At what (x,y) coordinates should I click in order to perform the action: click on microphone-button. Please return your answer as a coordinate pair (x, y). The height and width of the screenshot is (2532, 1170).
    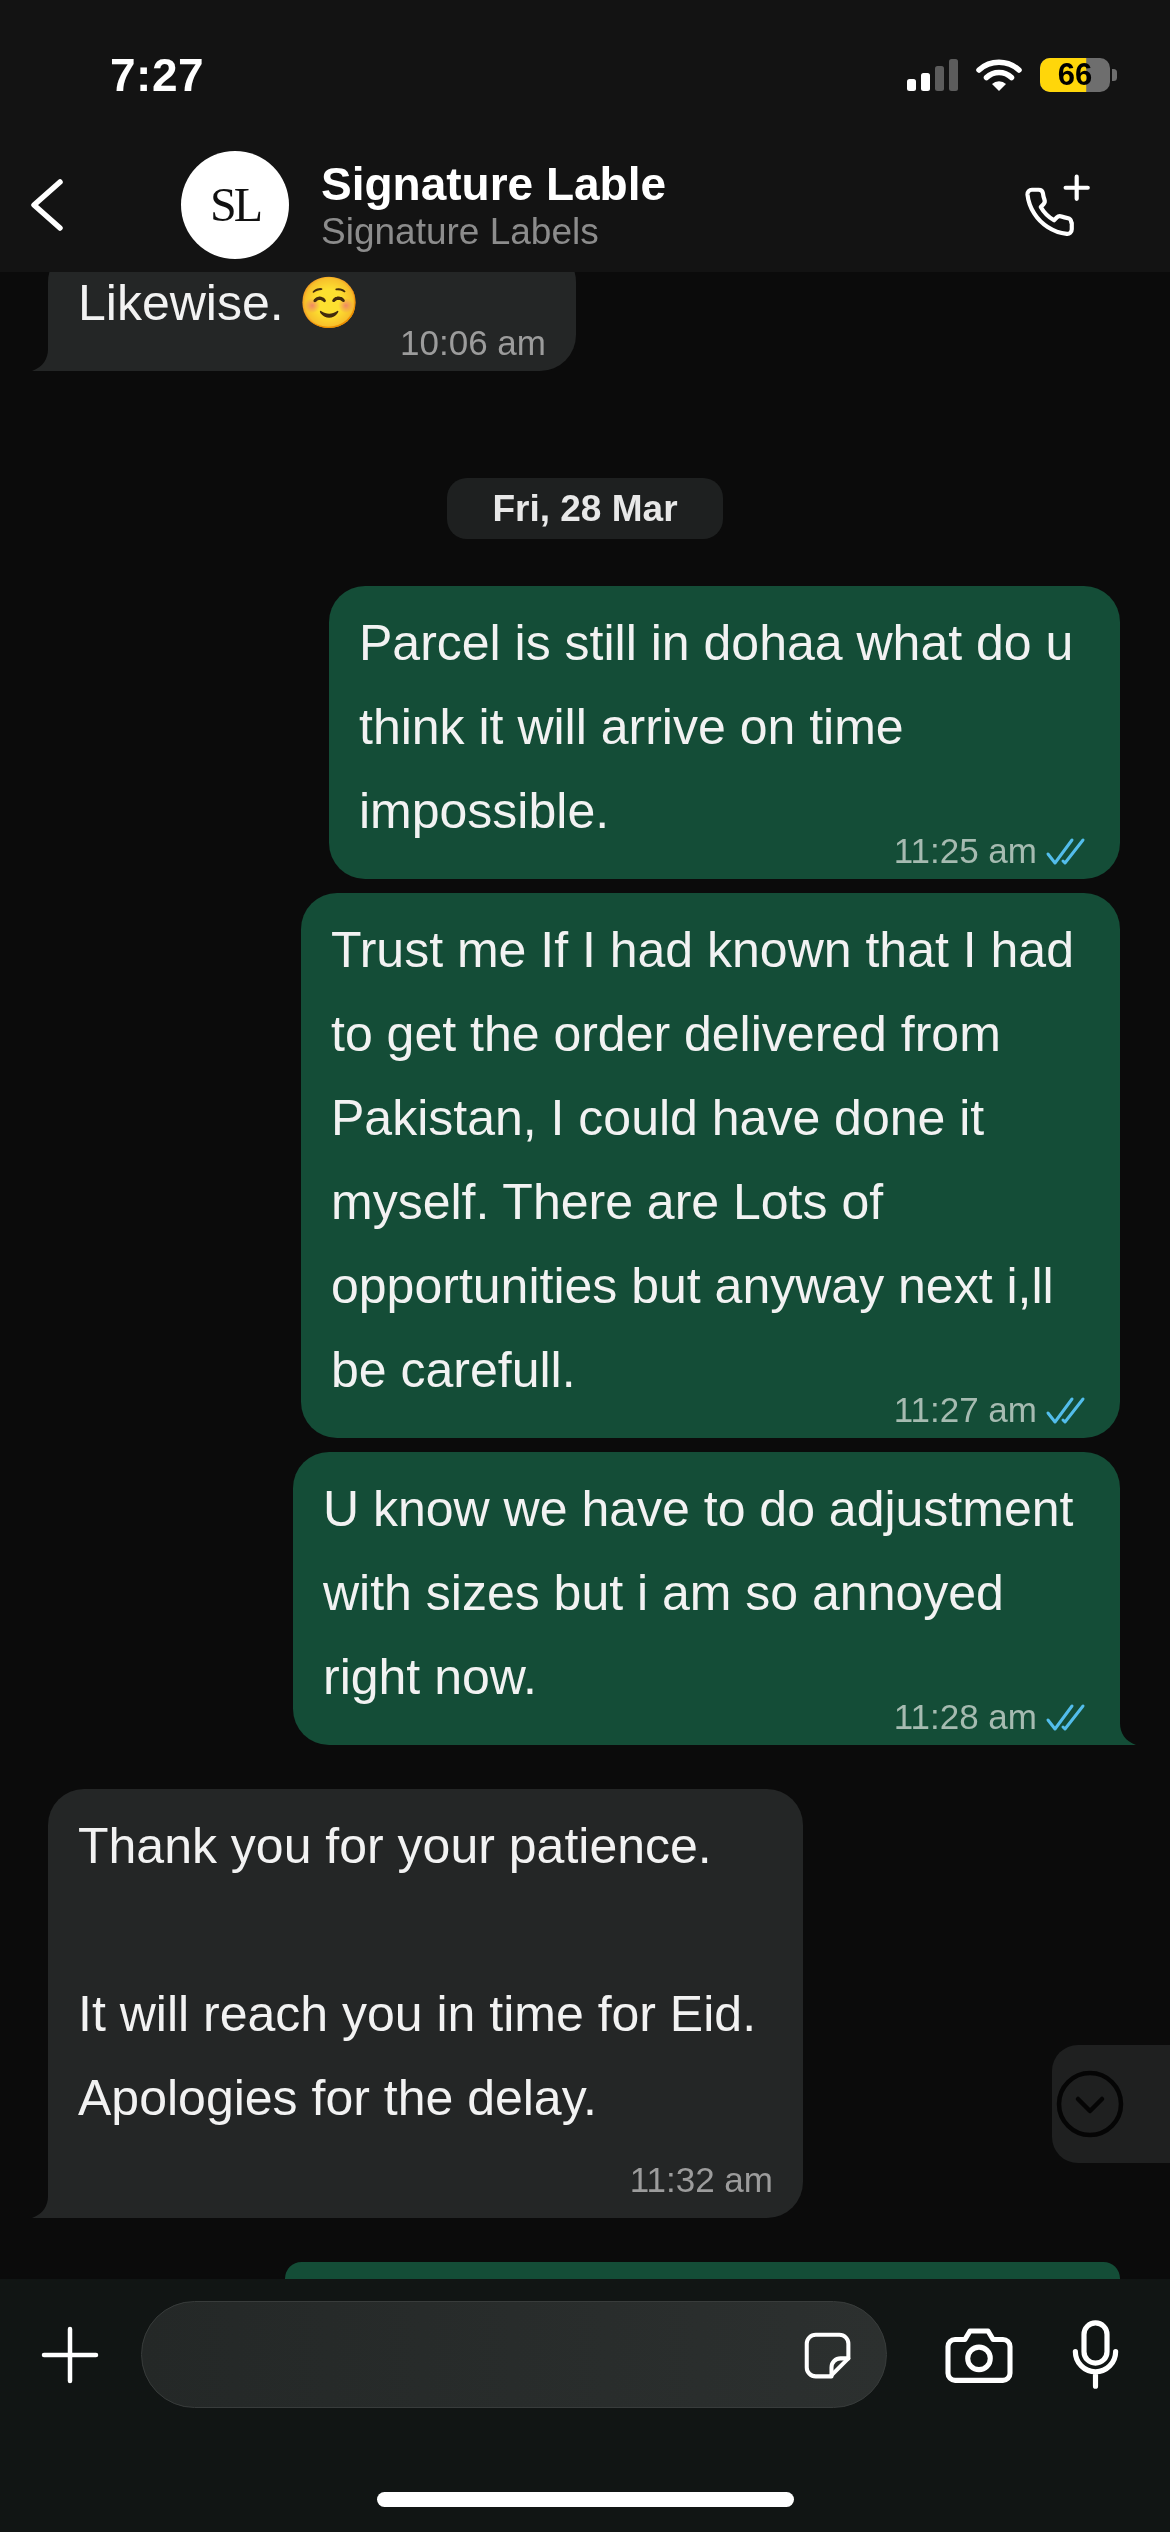
    Looking at the image, I should click on (1095, 2354).